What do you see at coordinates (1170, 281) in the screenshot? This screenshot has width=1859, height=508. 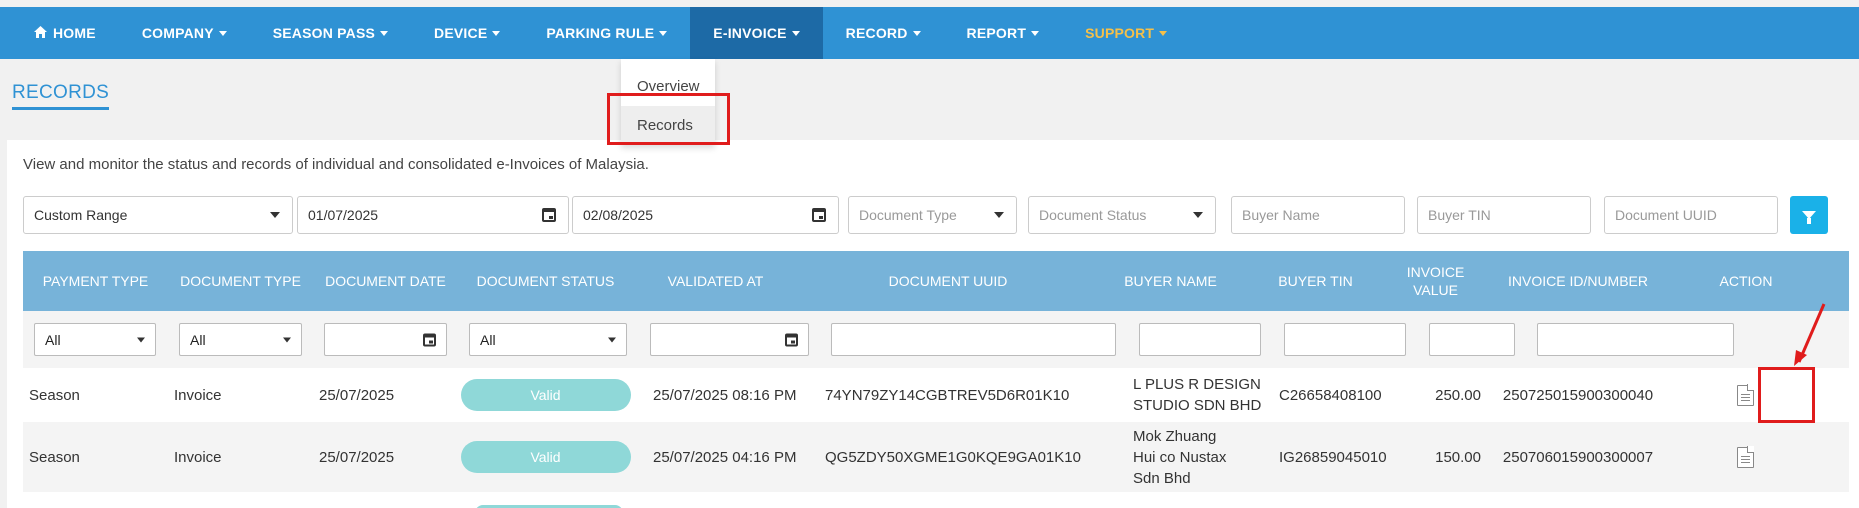 I see `th-buyer-name: BUYER NAME` at bounding box center [1170, 281].